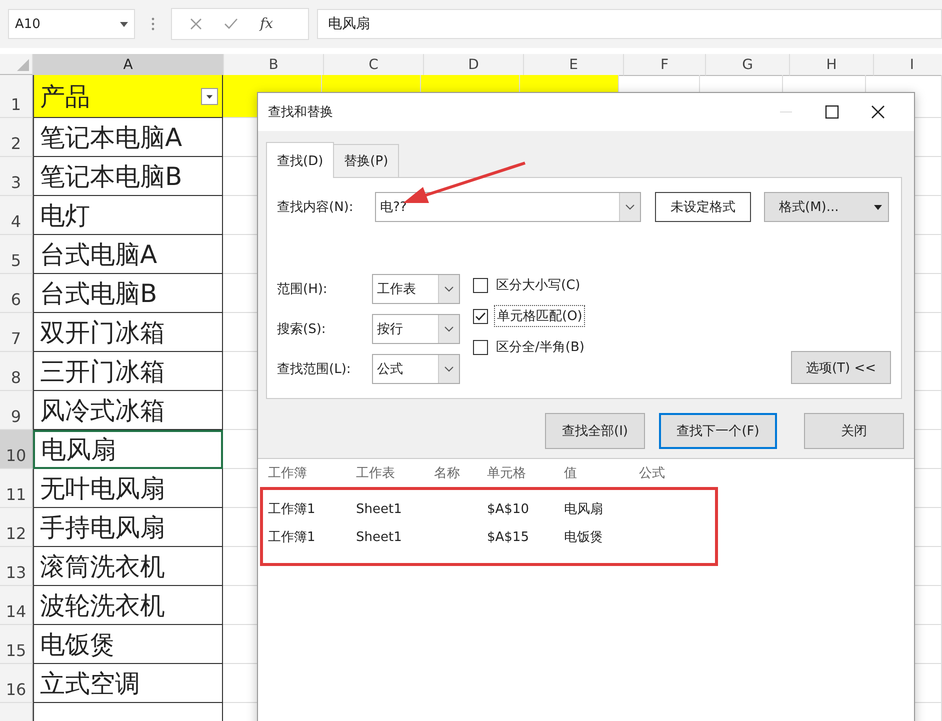 The width and height of the screenshot is (942, 721). Describe the element at coordinates (538, 285) in the screenshot. I see `checkbox-label: 区分大小写(C)` at that location.